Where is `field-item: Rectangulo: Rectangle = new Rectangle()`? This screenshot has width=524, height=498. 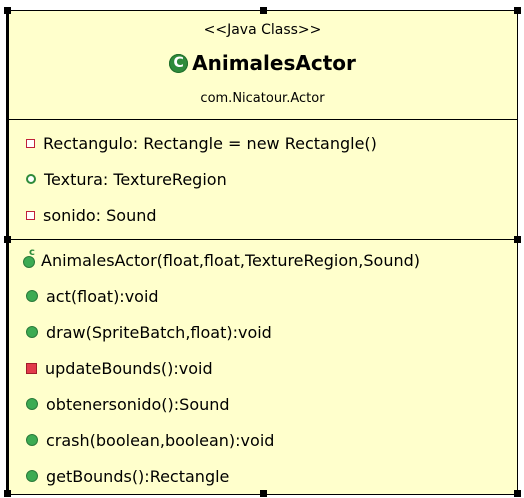
field-item: Rectangulo: Rectangle = new Rectangle() is located at coordinates (201, 143).